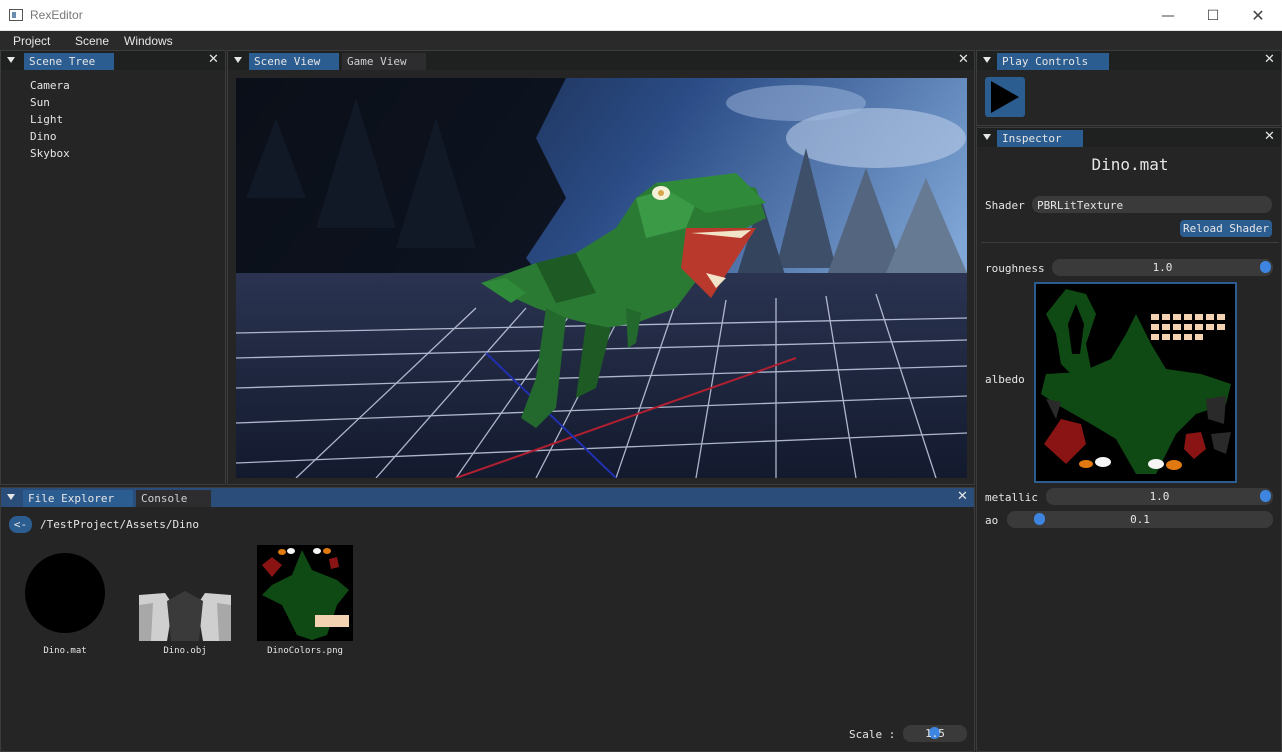 Image resolution: width=1282 pixels, height=752 pixels. I want to click on maximize-button: ☐, so click(1213, 15).